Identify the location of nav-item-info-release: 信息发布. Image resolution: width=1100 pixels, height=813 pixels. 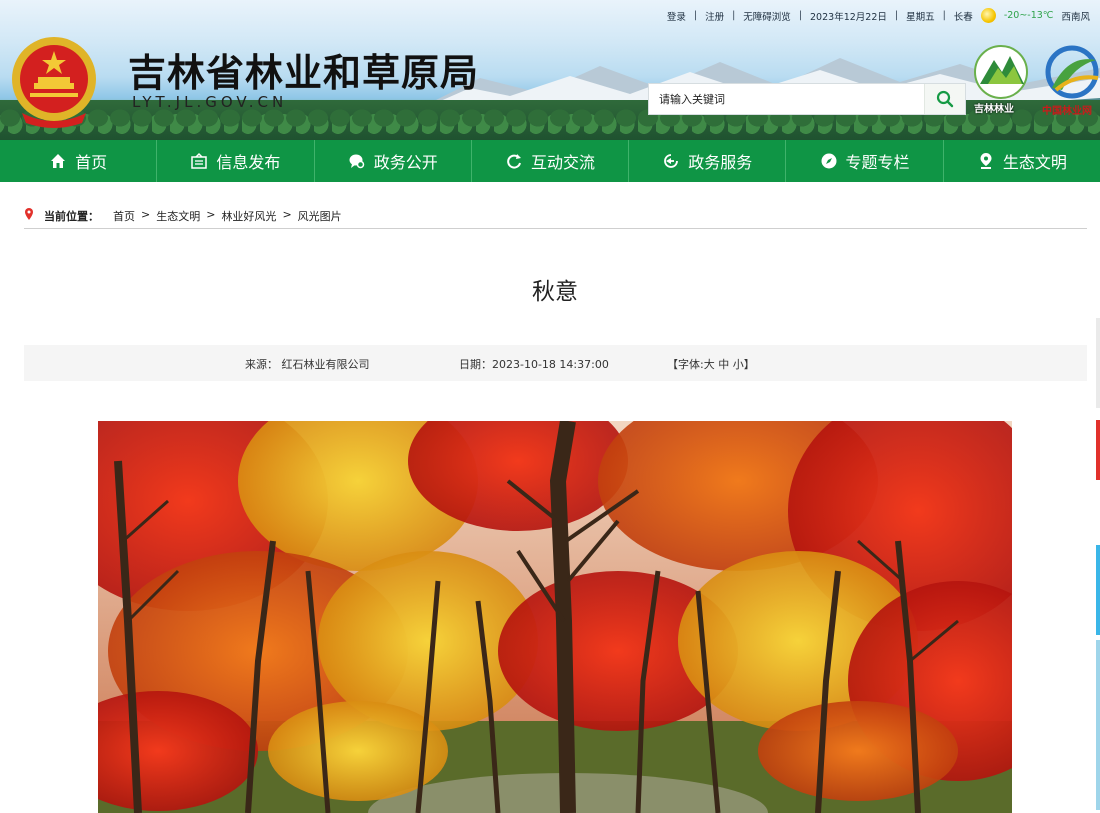
(236, 161).